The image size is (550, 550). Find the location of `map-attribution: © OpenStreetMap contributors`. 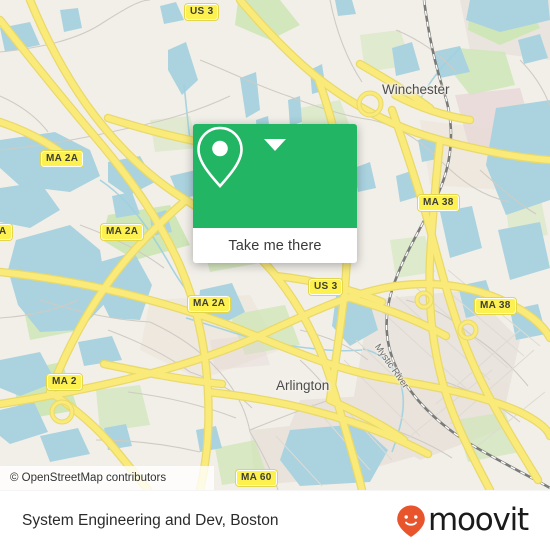

map-attribution: © OpenStreetMap contributors is located at coordinates (107, 478).